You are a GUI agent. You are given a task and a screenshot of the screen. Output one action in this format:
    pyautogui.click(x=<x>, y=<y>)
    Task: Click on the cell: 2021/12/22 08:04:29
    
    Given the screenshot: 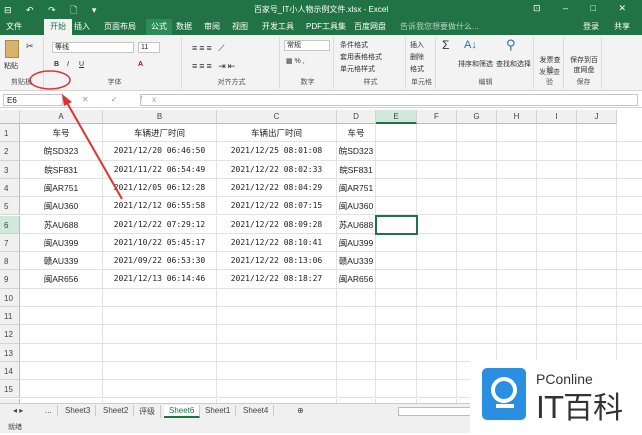 What is the action you would take?
    pyautogui.click(x=277, y=188)
    